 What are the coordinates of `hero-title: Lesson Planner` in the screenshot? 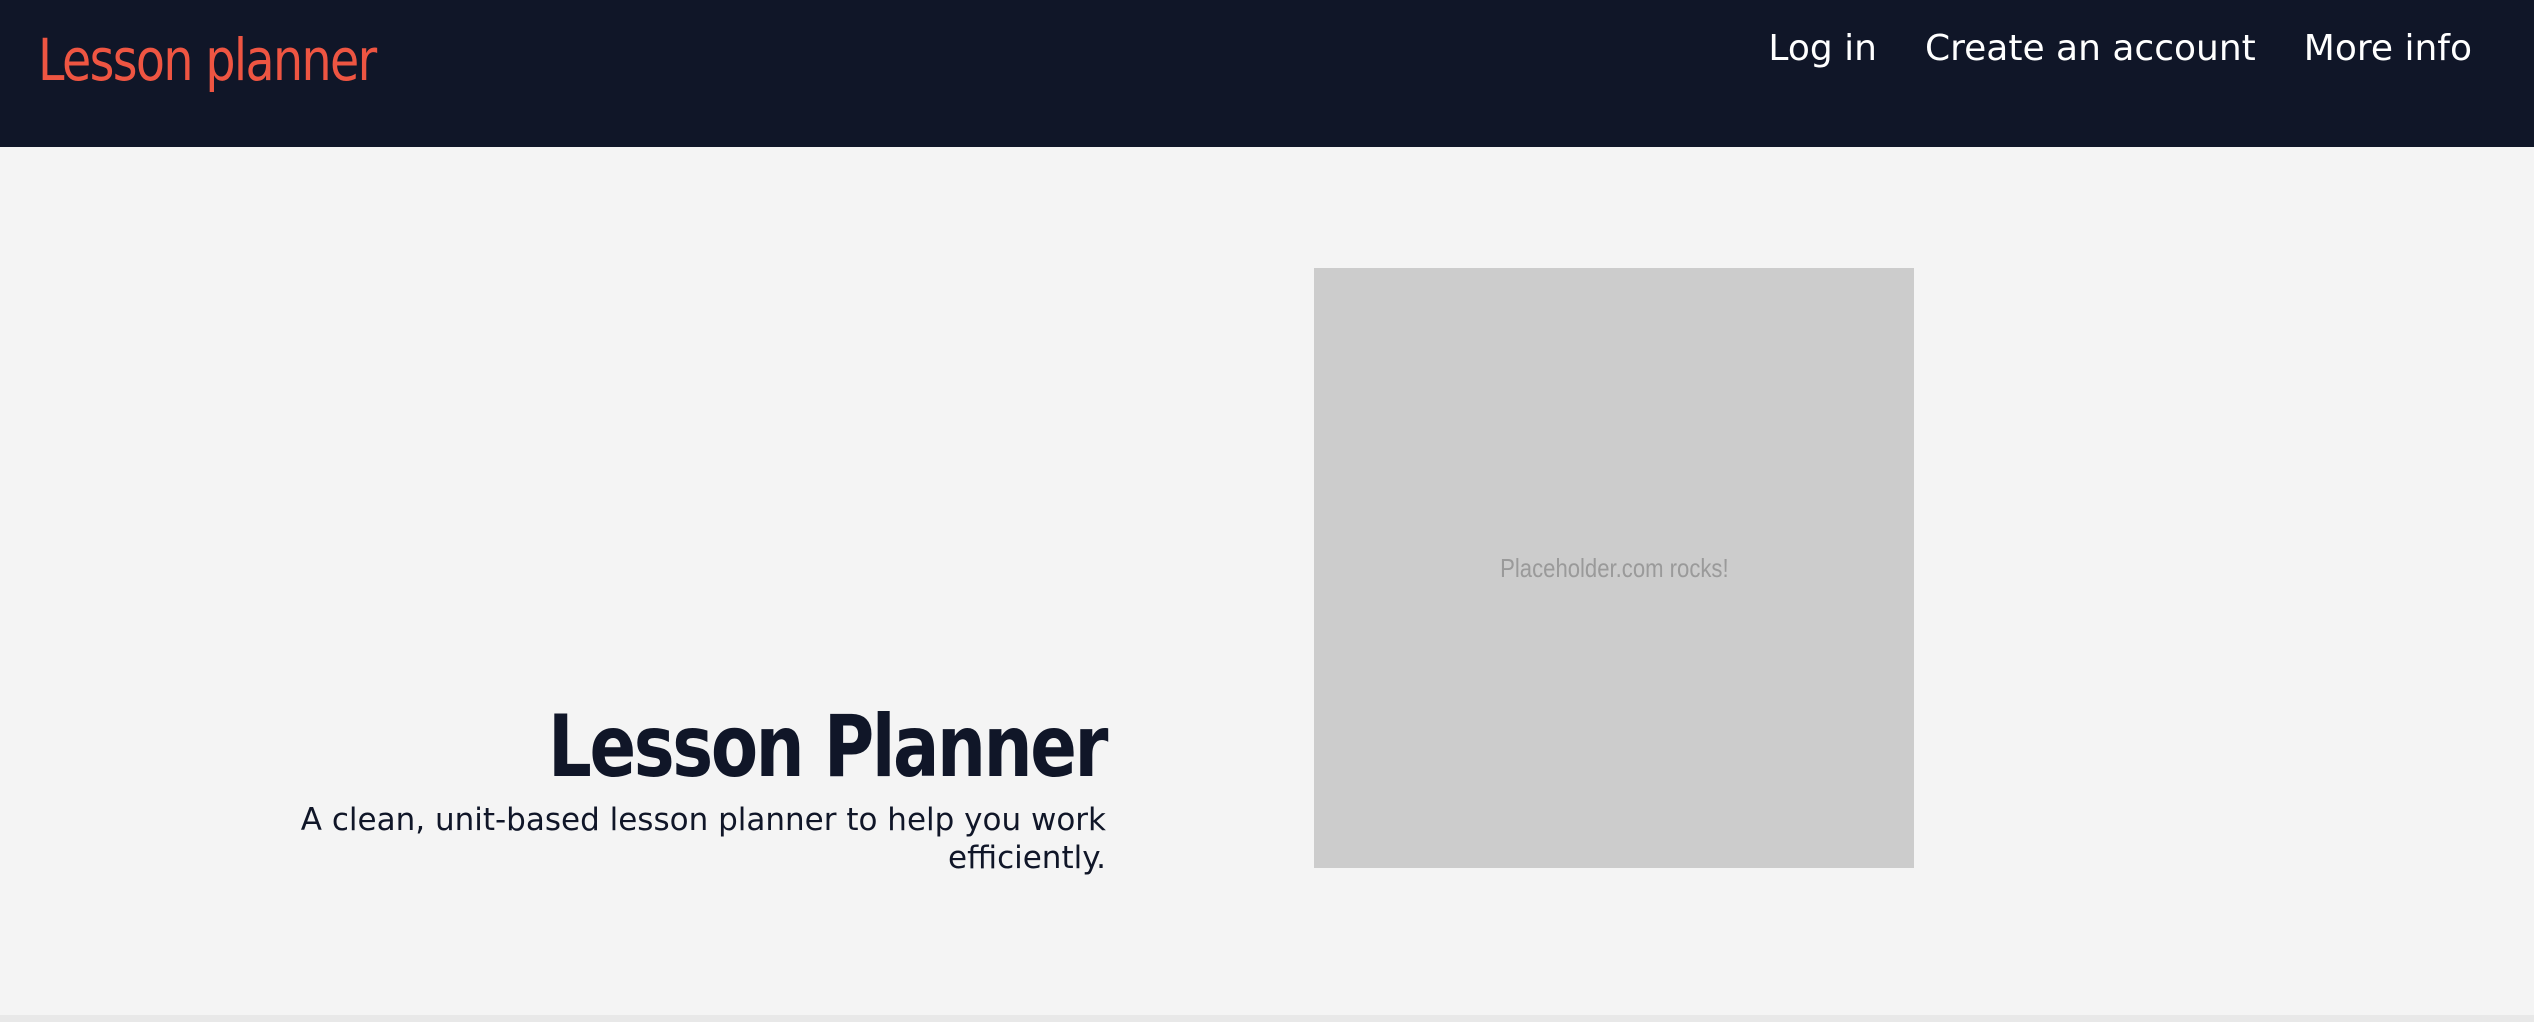 It's located at (828, 747).